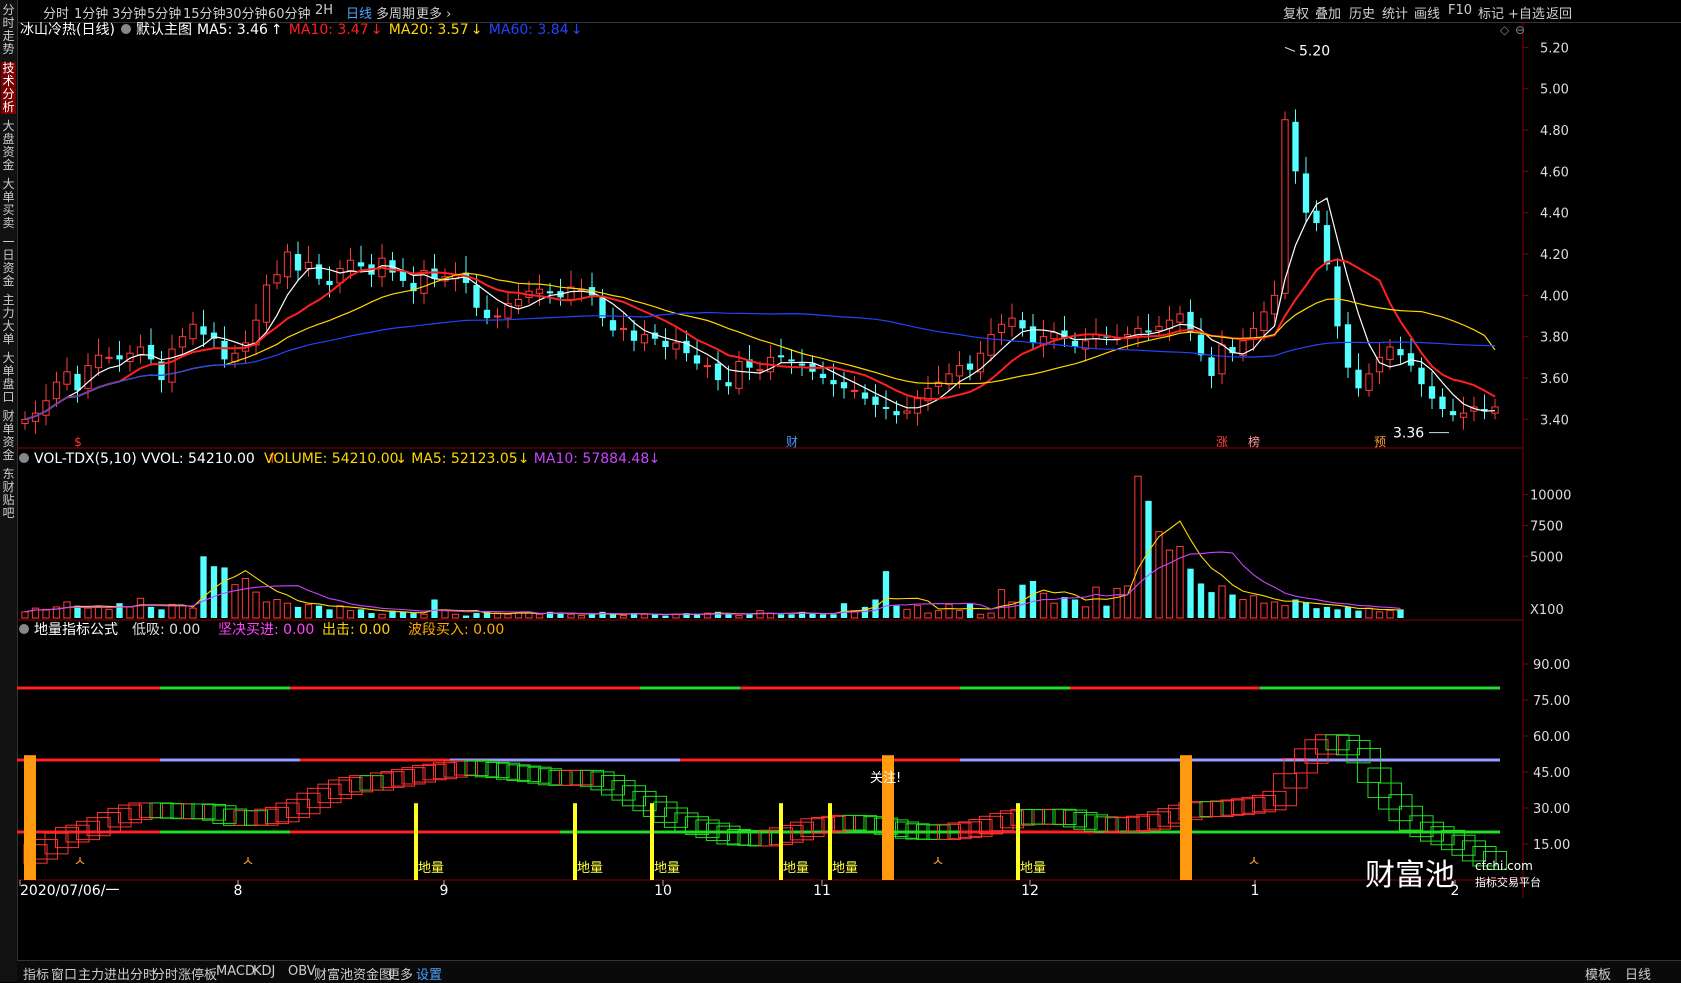 The image size is (1681, 983). Describe the element at coordinates (655, 459) in the screenshot. I see `volume-arrow-2: ↓` at that location.